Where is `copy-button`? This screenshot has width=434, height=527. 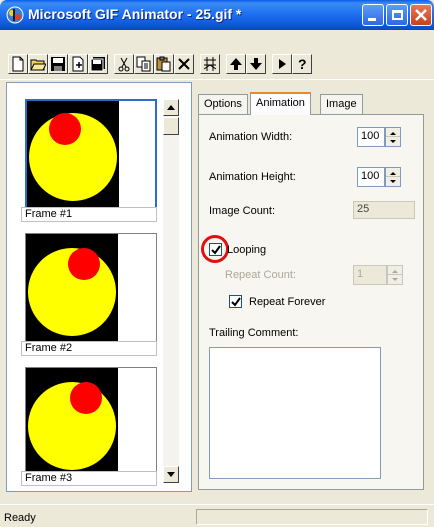
copy-button is located at coordinates (144, 64).